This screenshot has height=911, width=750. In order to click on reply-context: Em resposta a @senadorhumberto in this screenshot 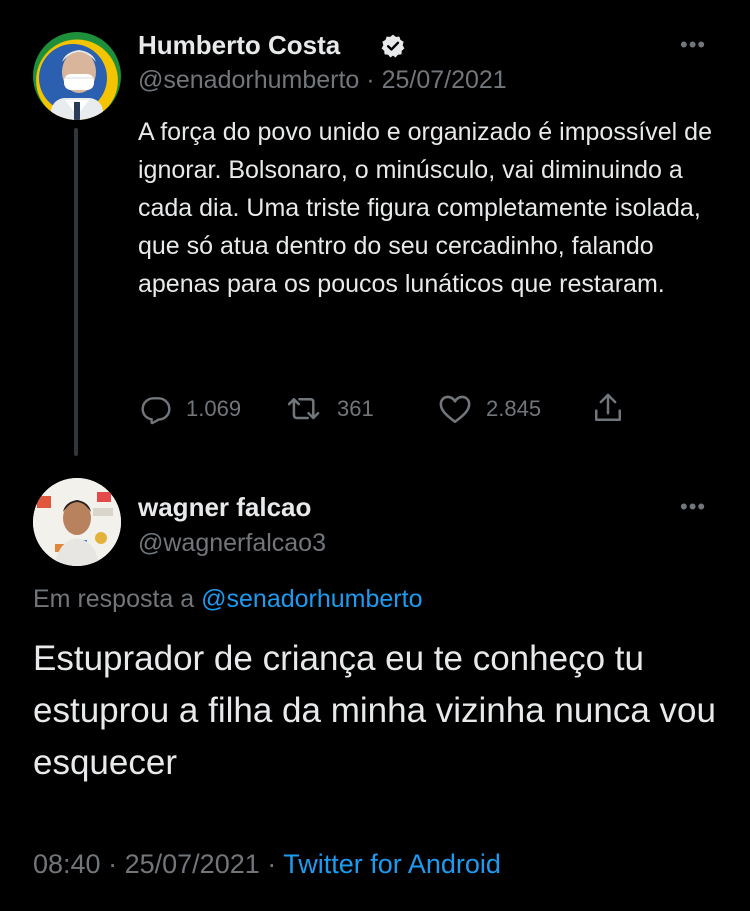, I will do `click(227, 599)`.